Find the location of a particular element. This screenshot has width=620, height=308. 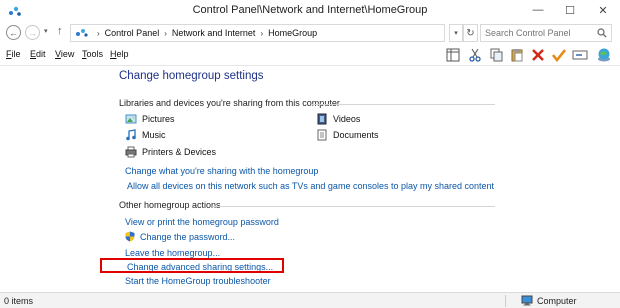

library-music: Music is located at coordinates (145, 135).